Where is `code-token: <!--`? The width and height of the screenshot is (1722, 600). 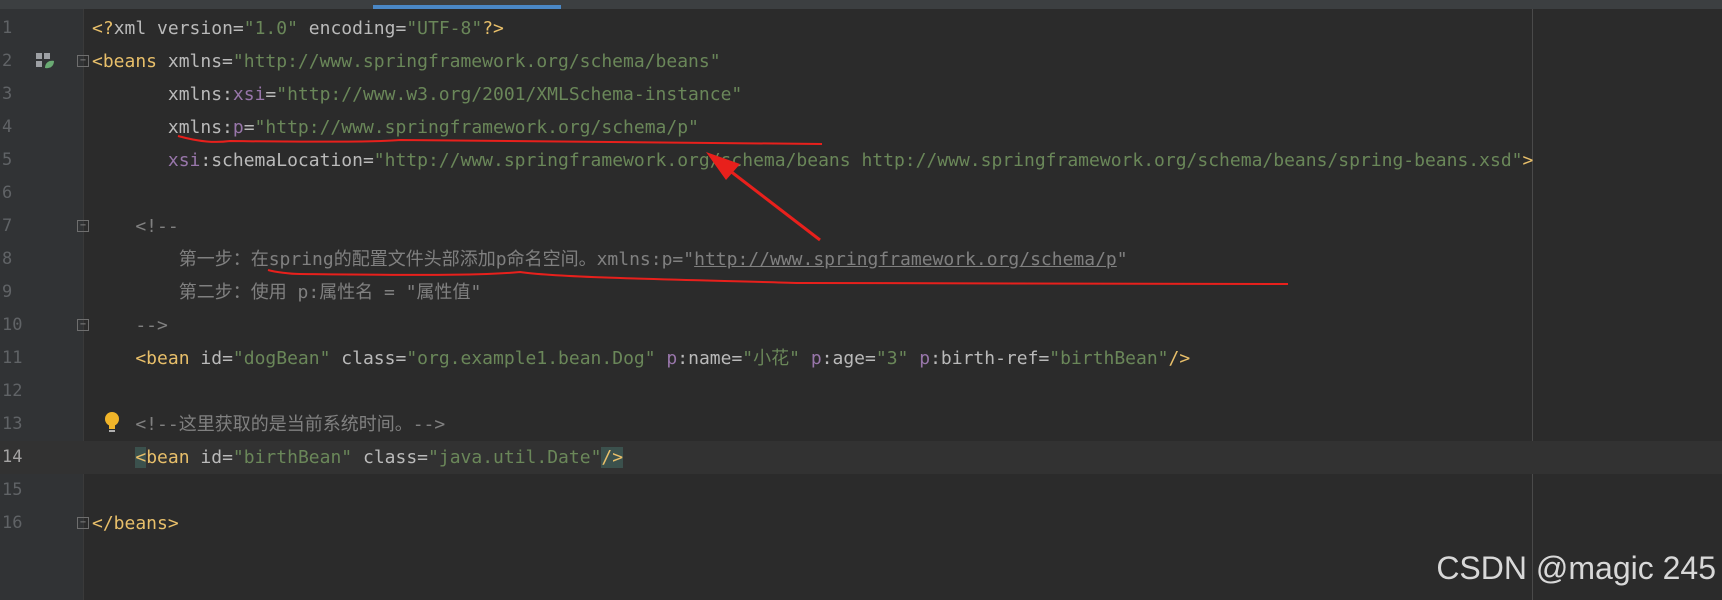 code-token: <!-- is located at coordinates (135, 226).